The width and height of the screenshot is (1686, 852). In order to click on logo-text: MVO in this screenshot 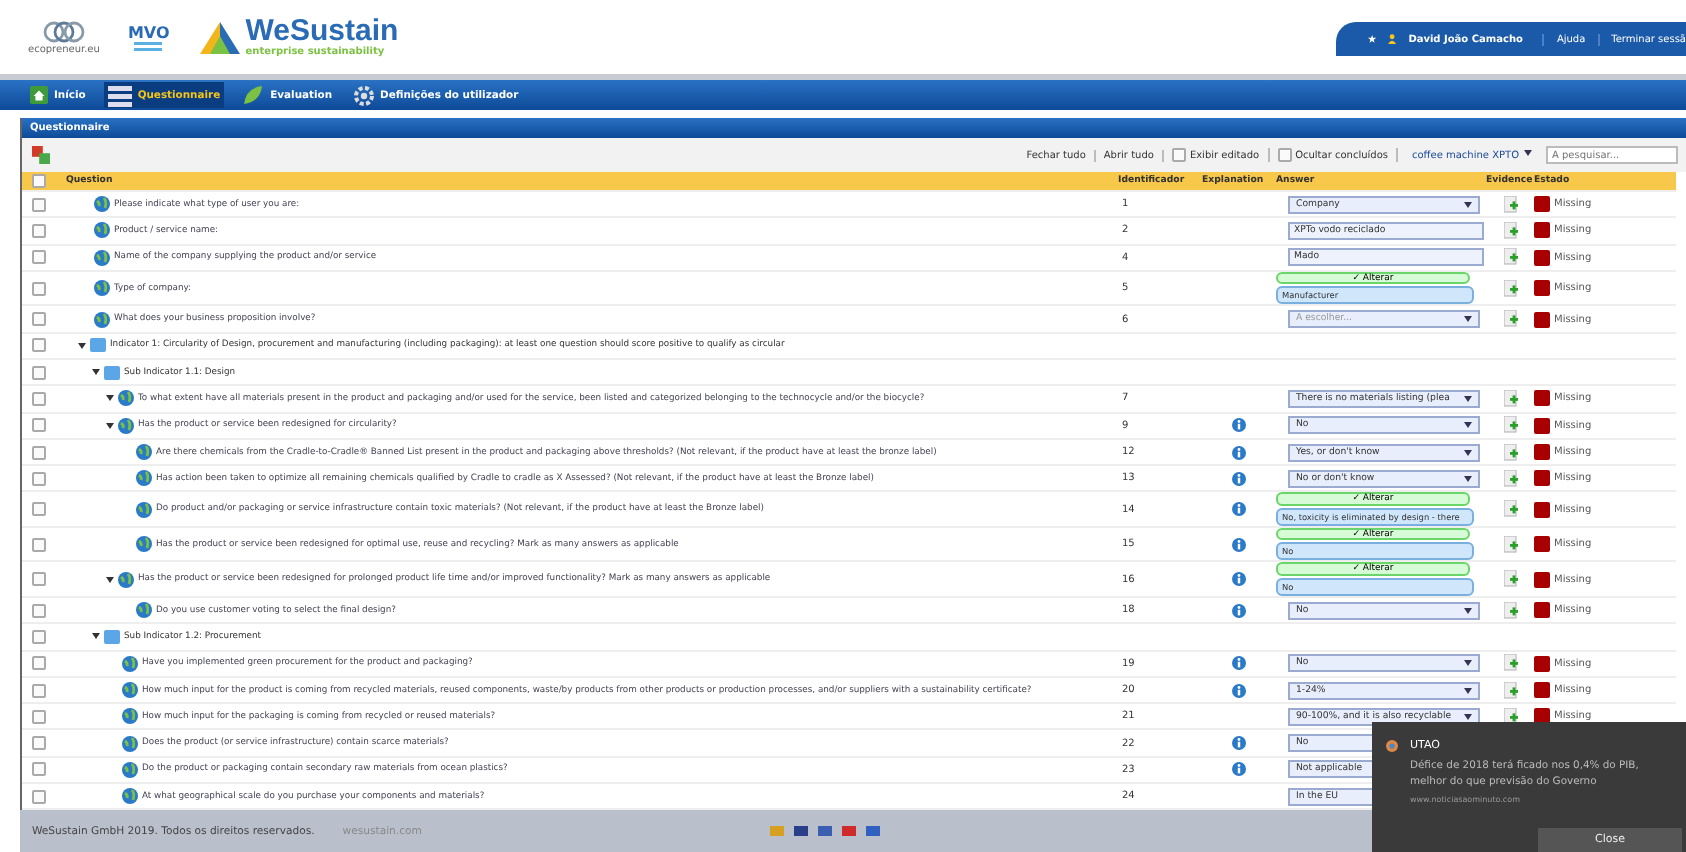, I will do `click(148, 32)`.